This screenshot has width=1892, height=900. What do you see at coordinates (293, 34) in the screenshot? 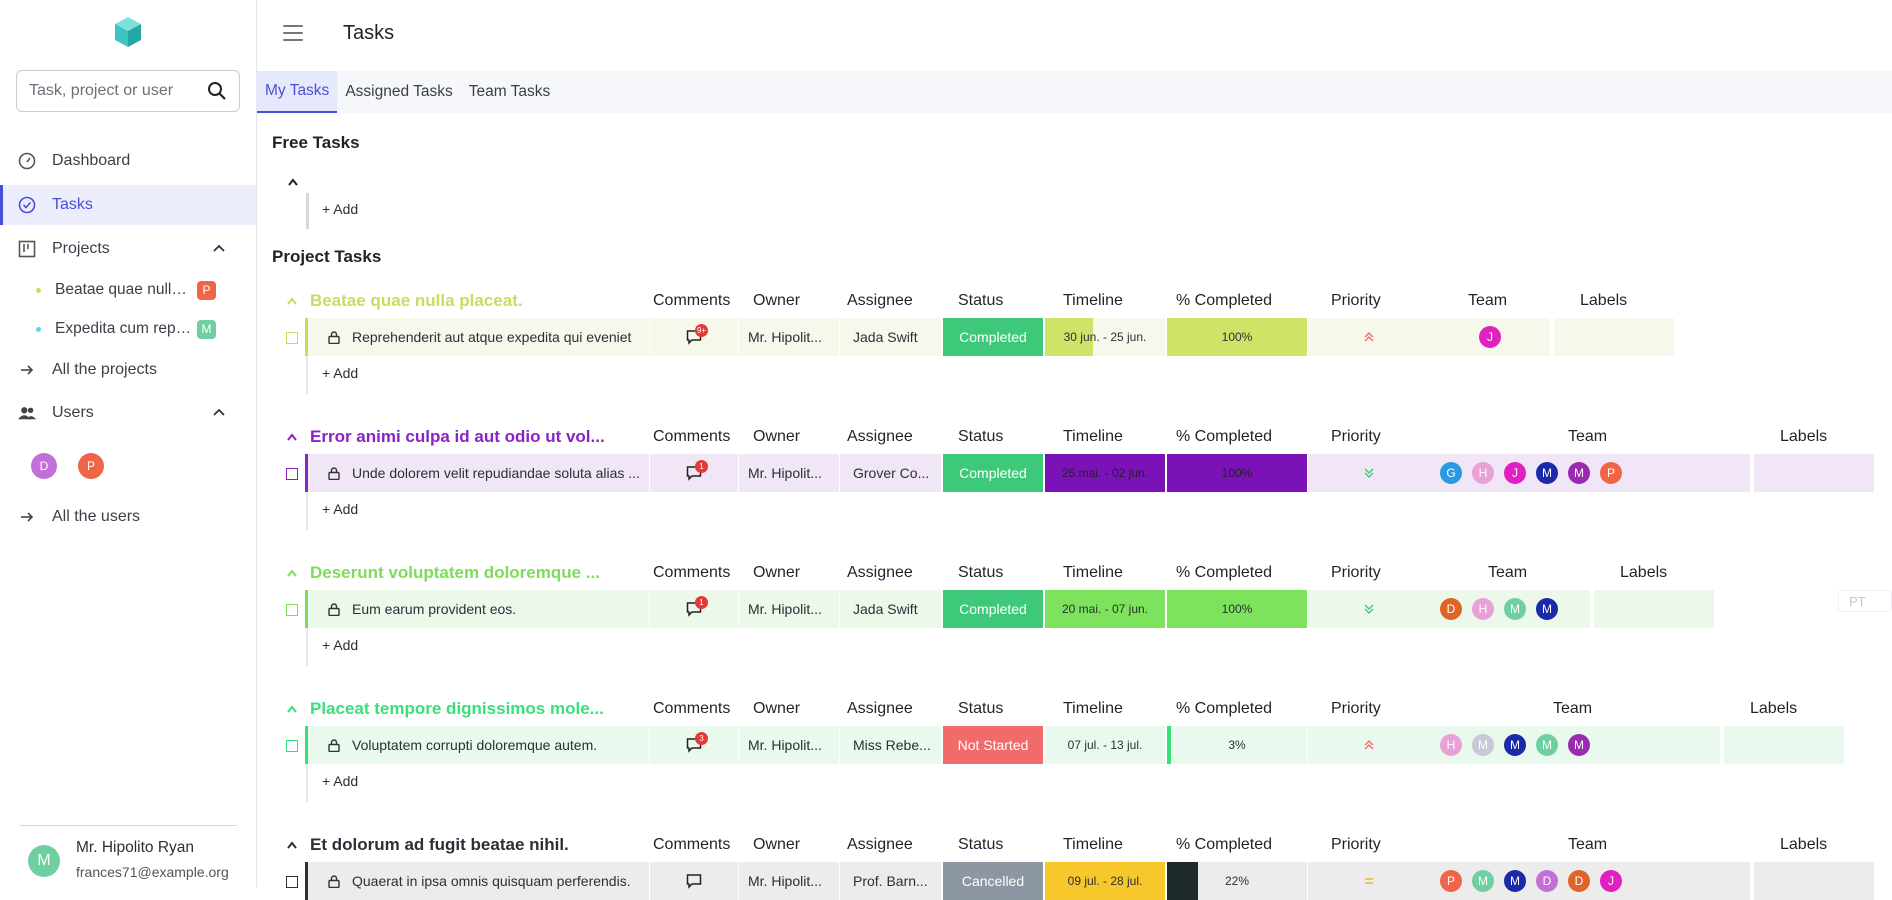
I see `hamburger-menu-icon` at bounding box center [293, 34].